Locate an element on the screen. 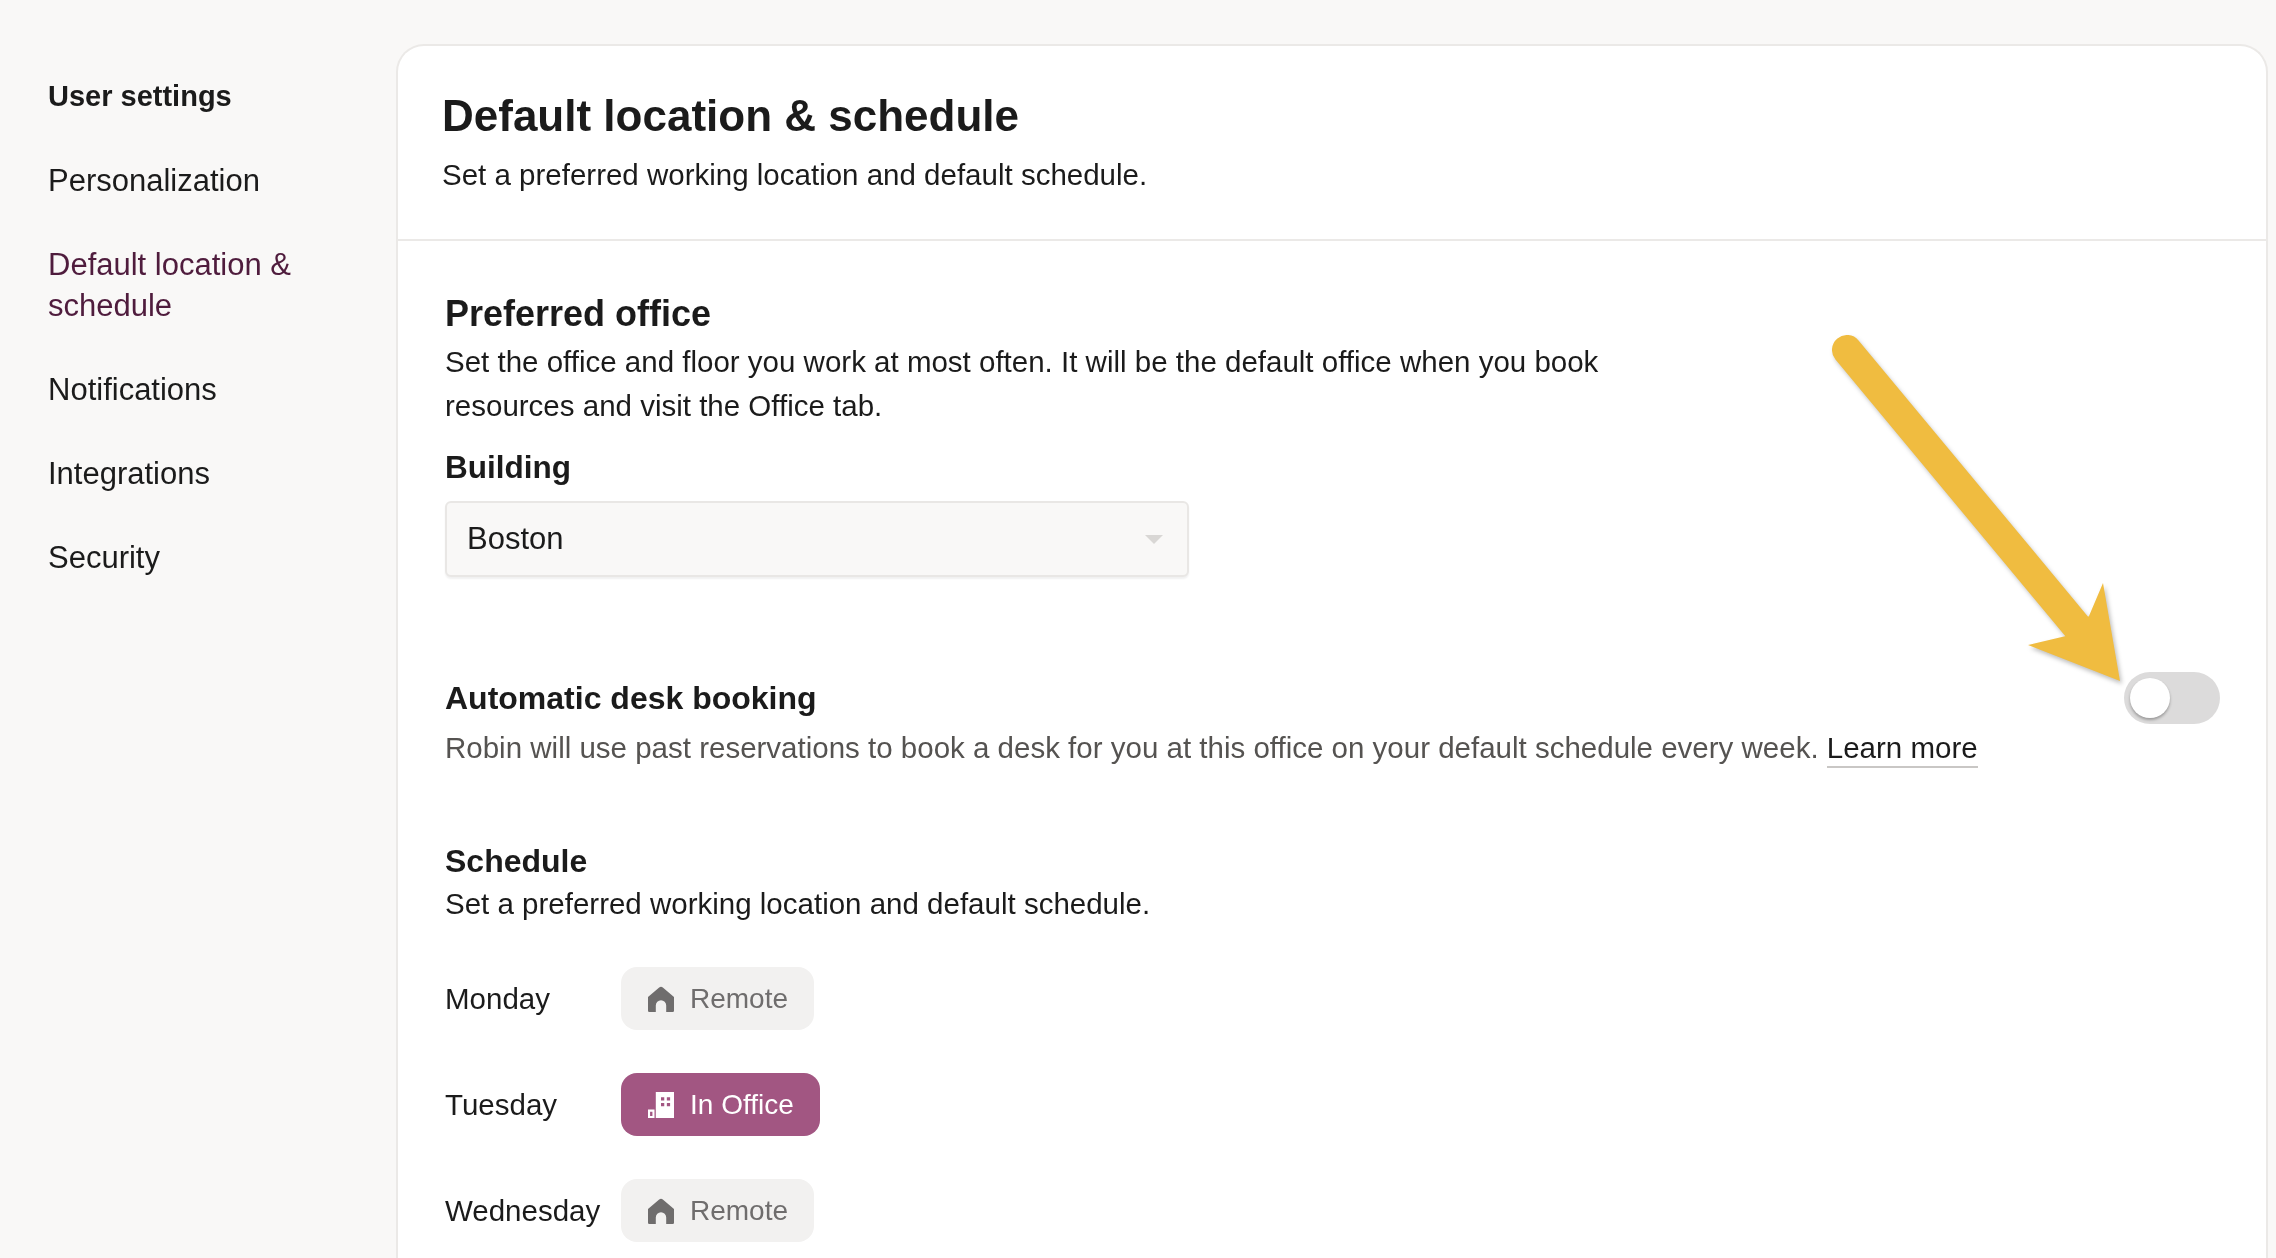  building-dropdown: Boston is located at coordinates (817, 539).